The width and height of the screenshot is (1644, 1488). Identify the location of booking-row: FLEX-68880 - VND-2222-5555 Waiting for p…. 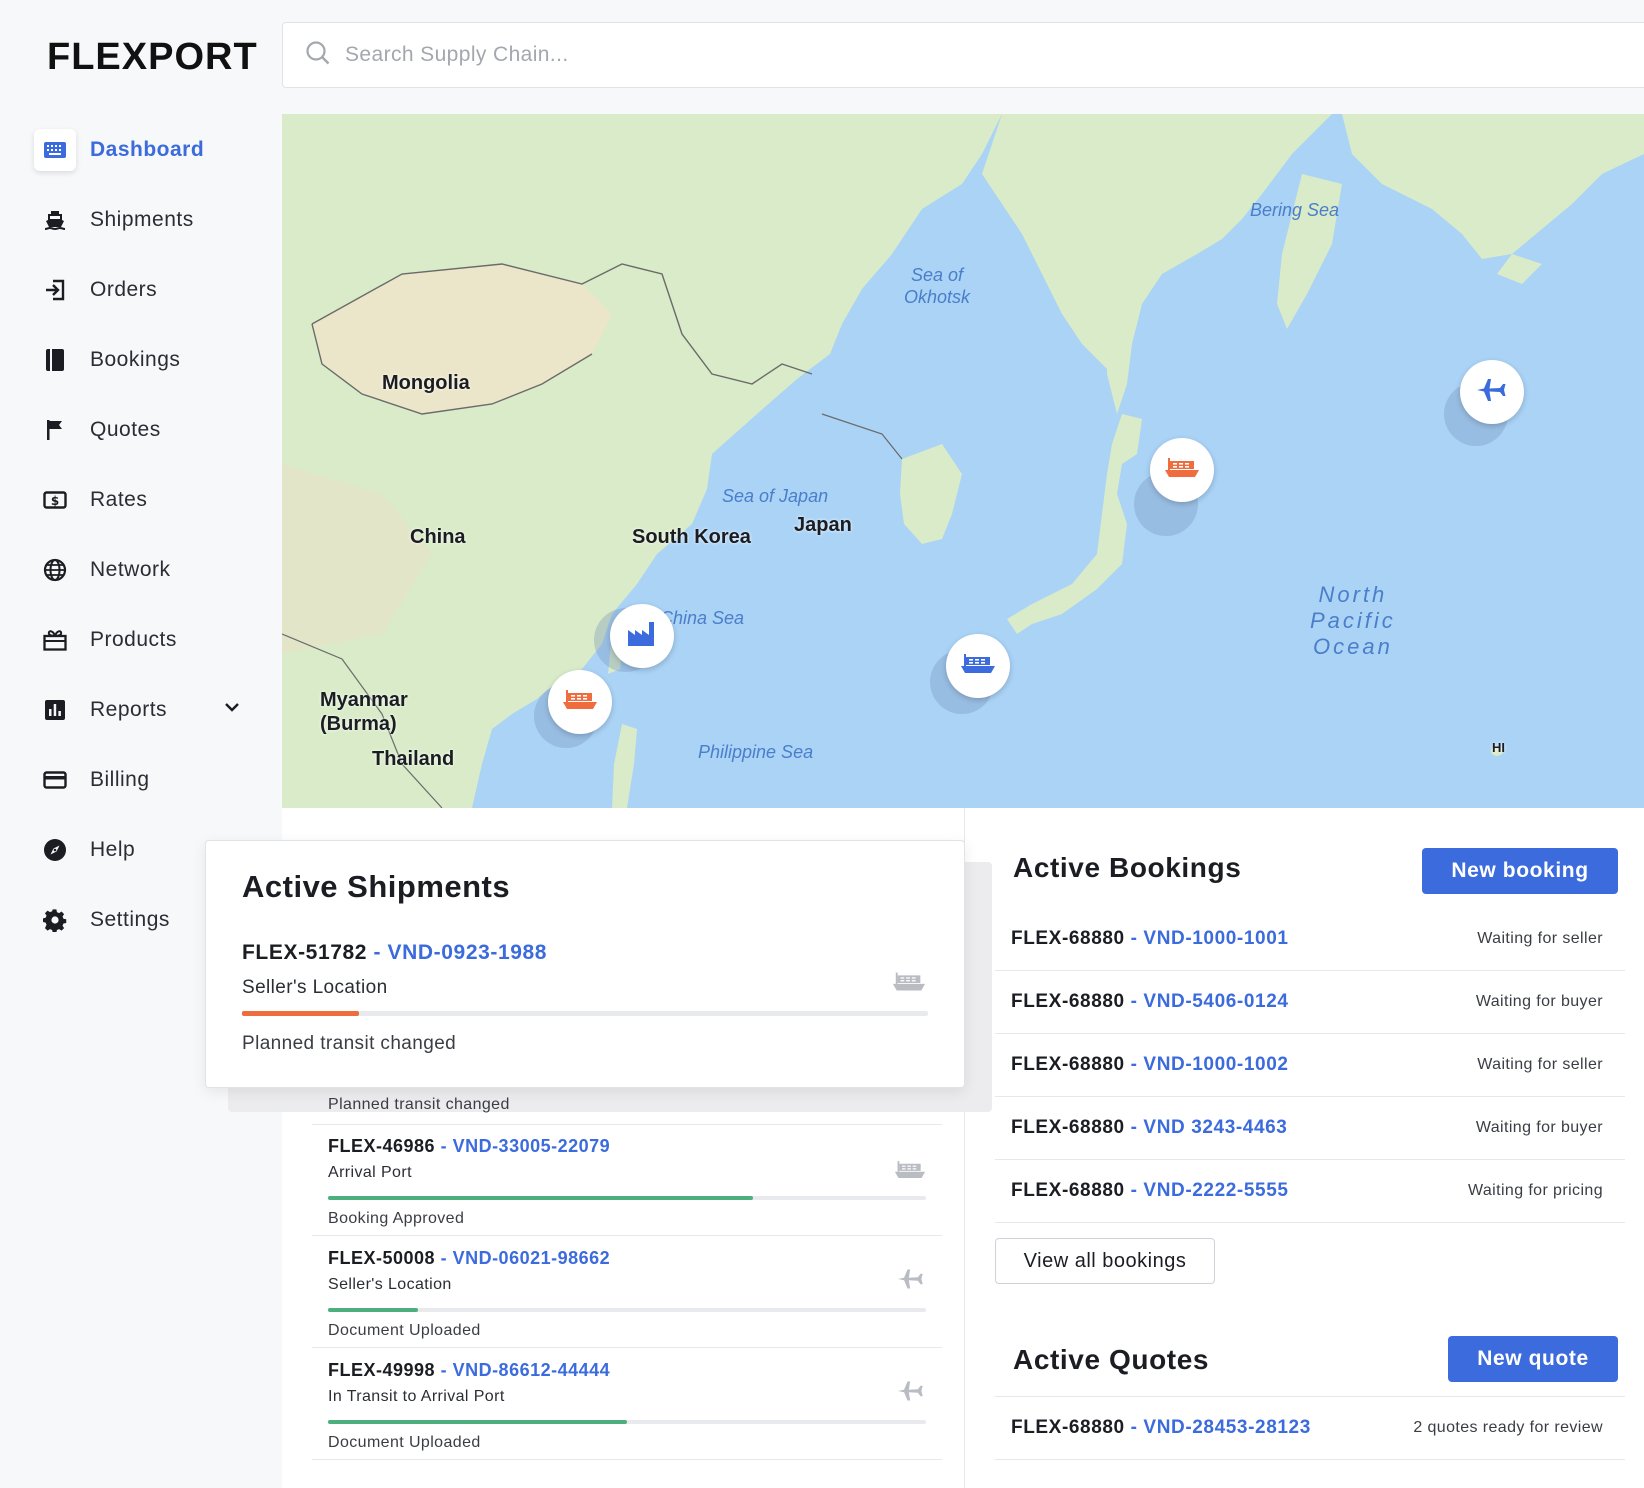
(1310, 1191).